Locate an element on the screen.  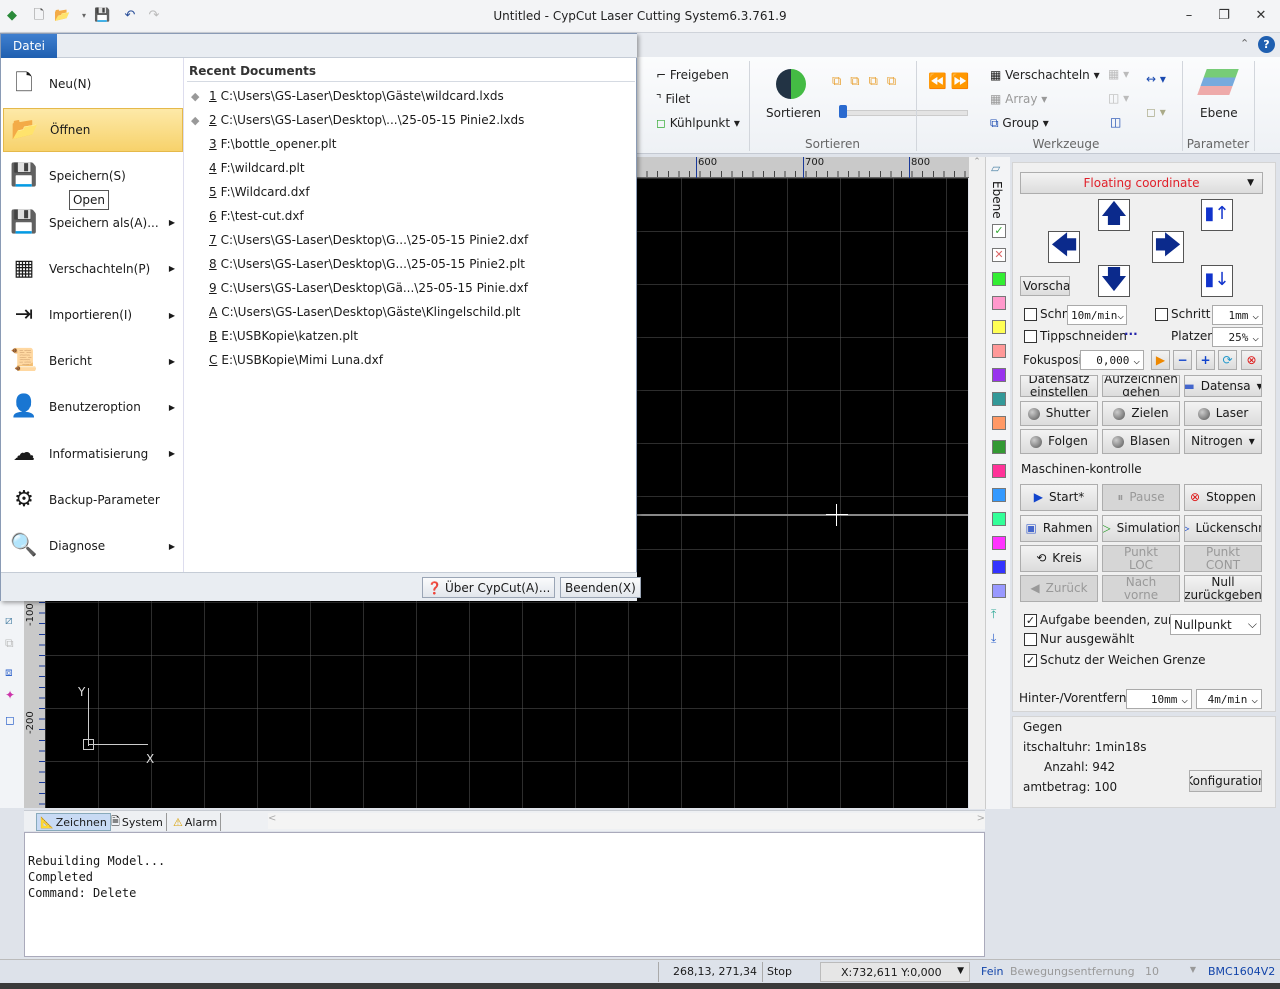
zielen-button: Zielen is located at coordinates (1141, 413).